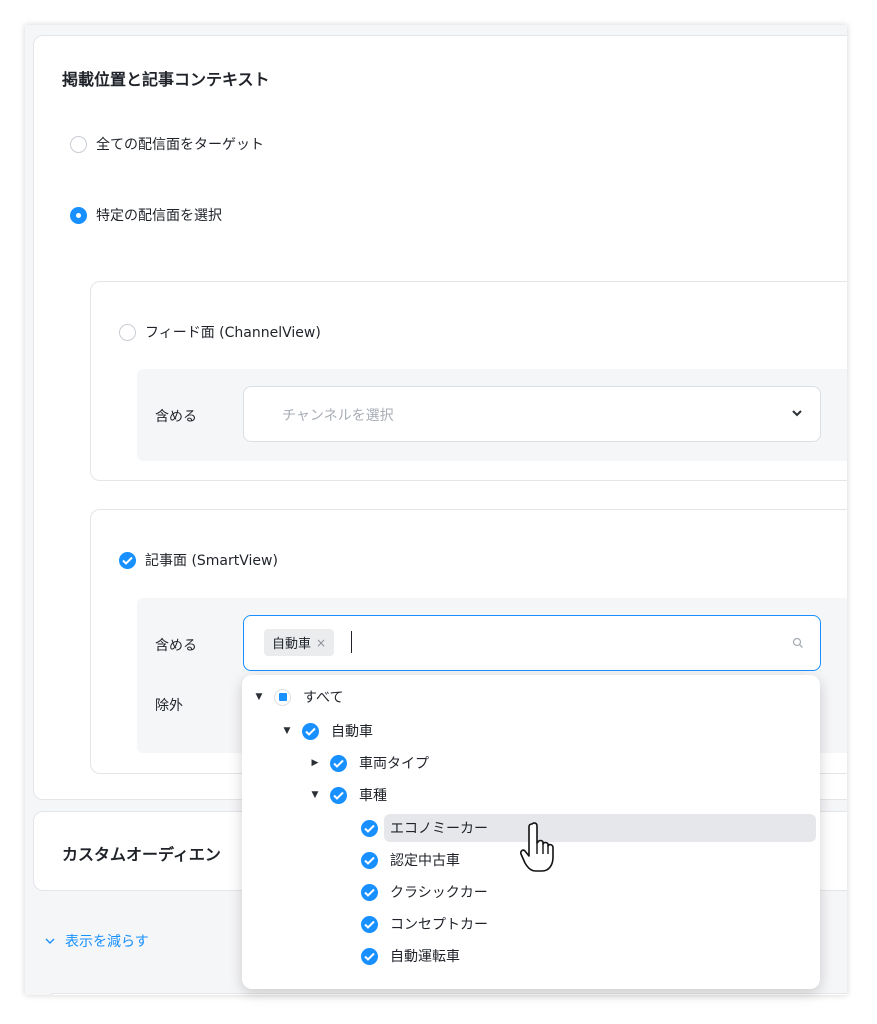  I want to click on radio-circle-selected, so click(78, 215).